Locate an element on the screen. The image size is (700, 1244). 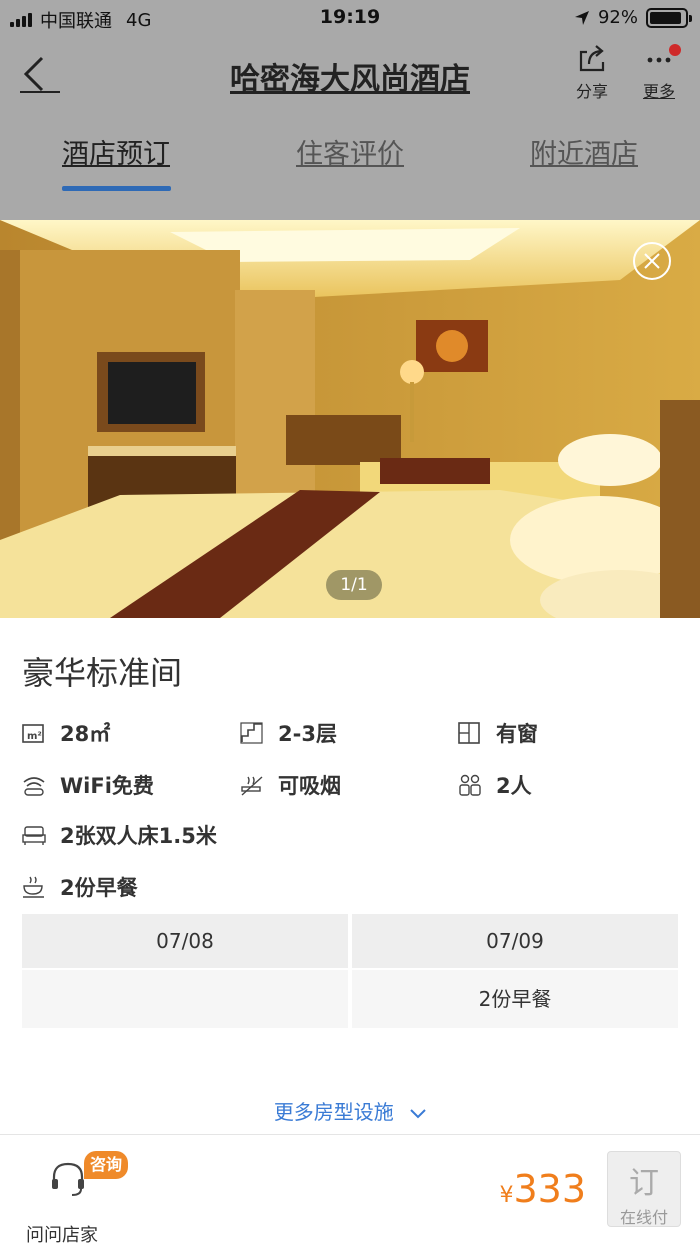
wifi-icon is located at coordinates (34, 786).